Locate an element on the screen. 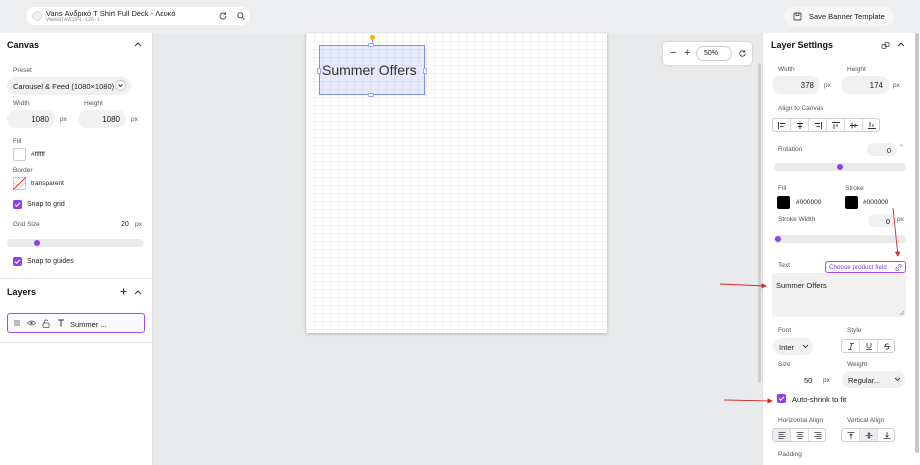  rotation-slider is located at coordinates (840, 167).